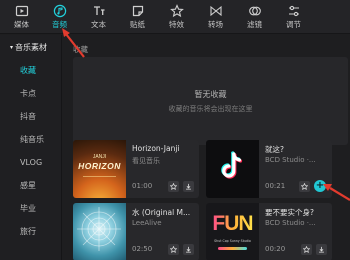 The image size is (350, 260). What do you see at coordinates (147, 223) in the screenshot?
I see `track-artist: LeeAlive` at bounding box center [147, 223].